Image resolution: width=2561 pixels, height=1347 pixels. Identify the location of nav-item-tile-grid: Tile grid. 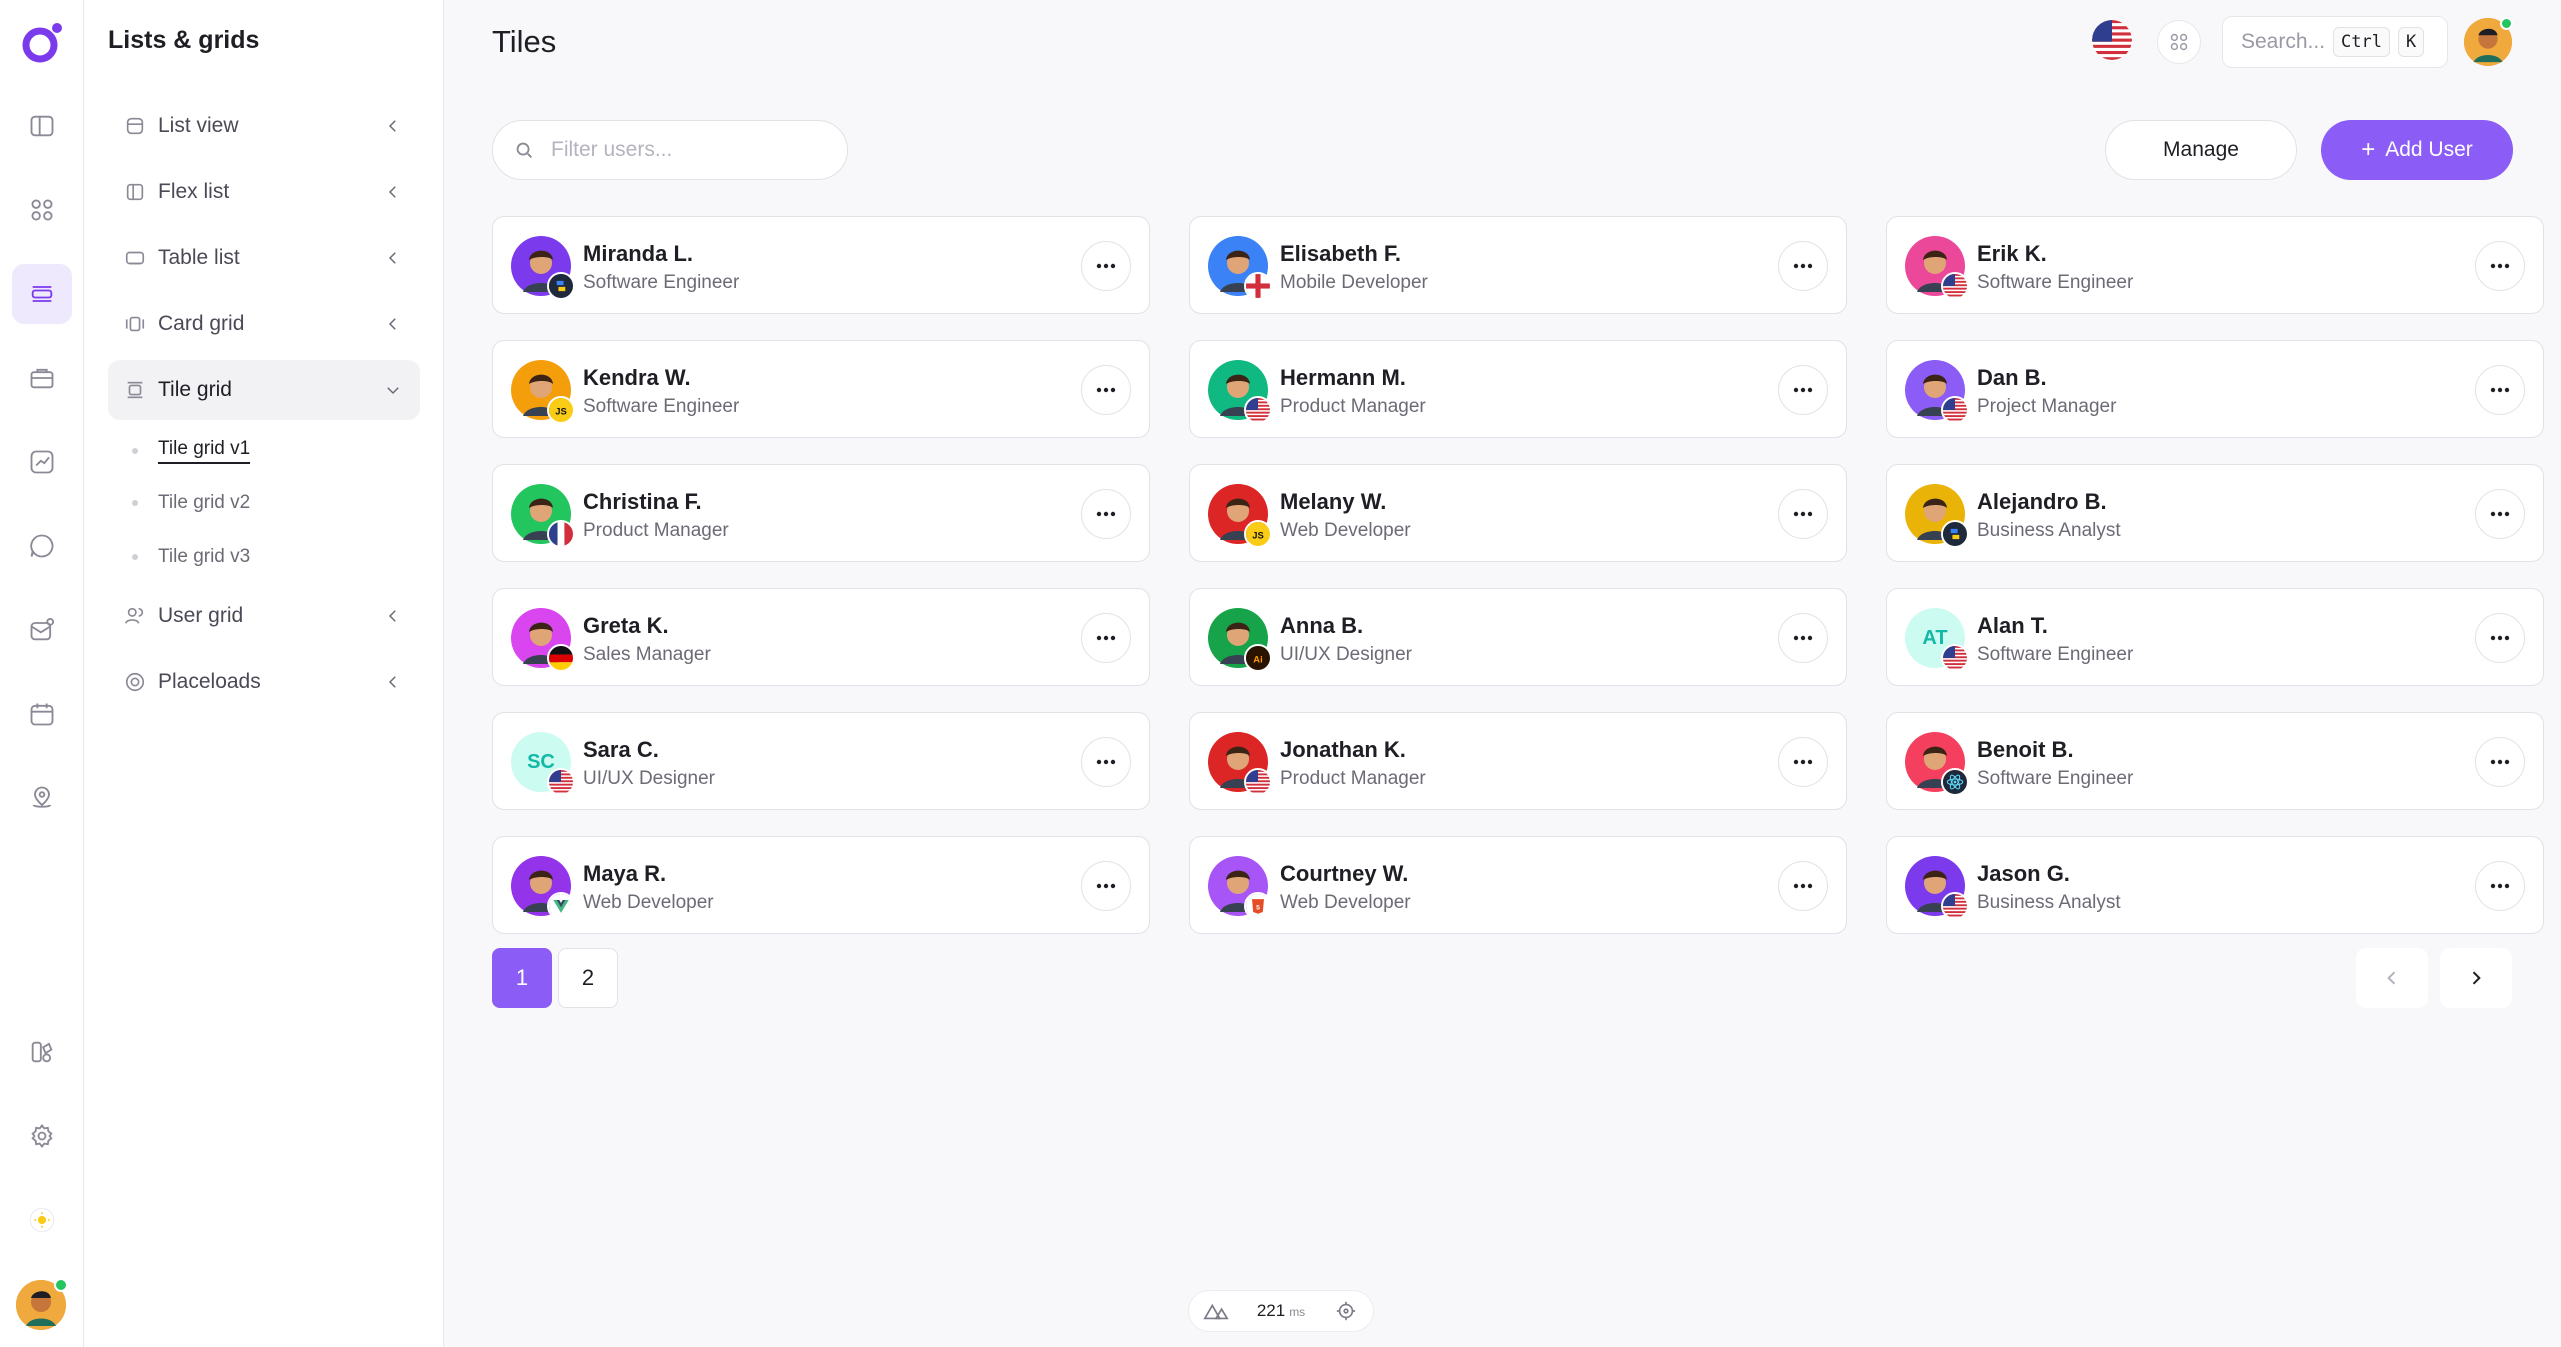
(264, 390).